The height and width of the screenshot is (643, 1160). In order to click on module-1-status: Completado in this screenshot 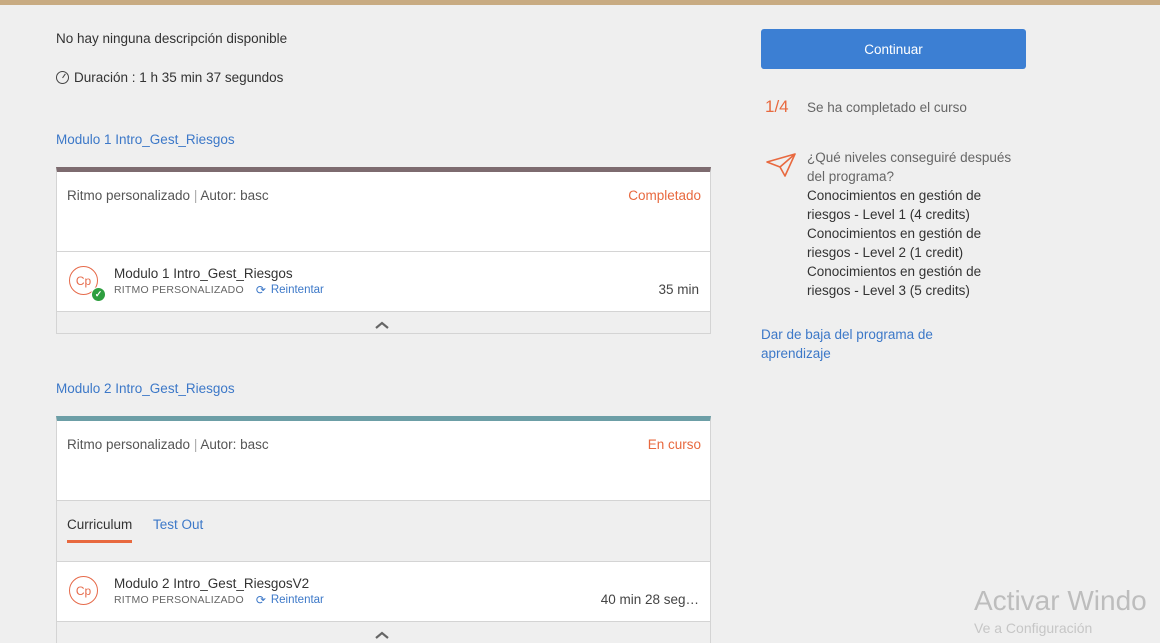, I will do `click(664, 195)`.